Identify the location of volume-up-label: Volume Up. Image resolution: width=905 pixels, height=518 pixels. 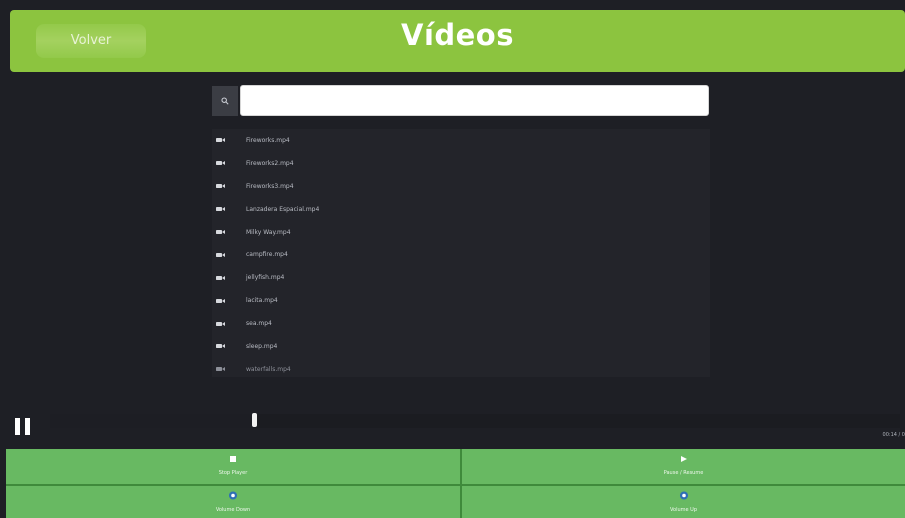
(683, 510).